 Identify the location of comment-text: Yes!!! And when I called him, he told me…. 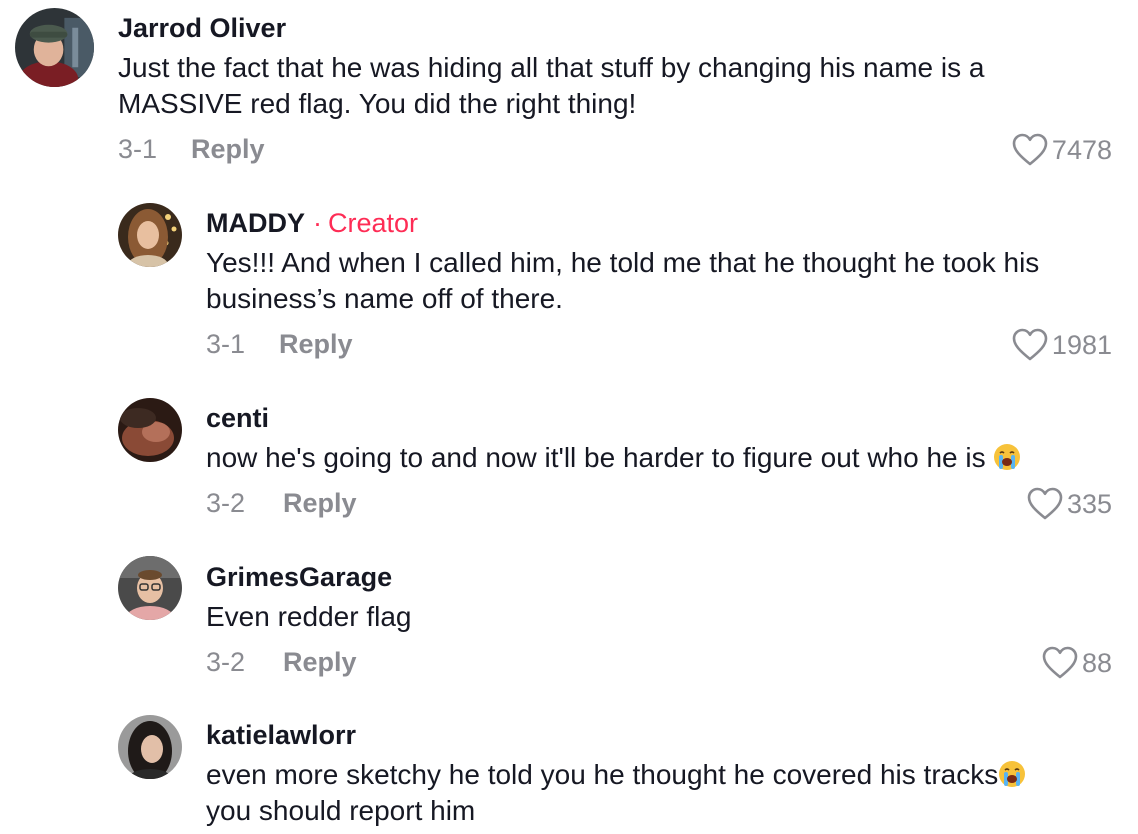
(623, 280).